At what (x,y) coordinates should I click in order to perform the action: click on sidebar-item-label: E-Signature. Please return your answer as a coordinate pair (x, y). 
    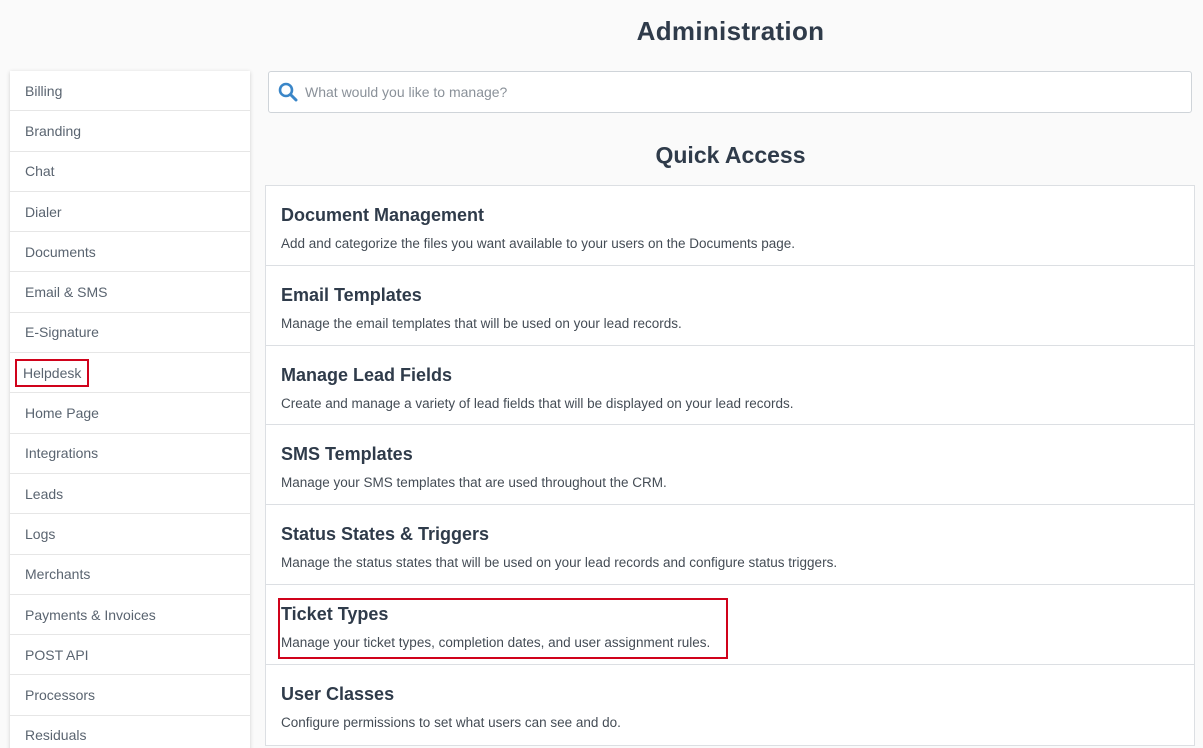
    Looking at the image, I should click on (62, 332).